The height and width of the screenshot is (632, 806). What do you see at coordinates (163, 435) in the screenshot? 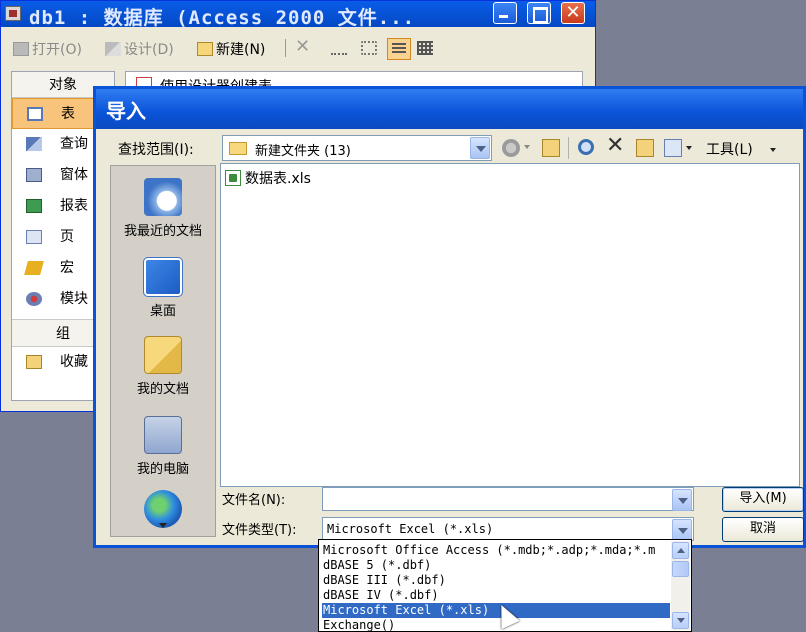
I see `my-computer-icon` at bounding box center [163, 435].